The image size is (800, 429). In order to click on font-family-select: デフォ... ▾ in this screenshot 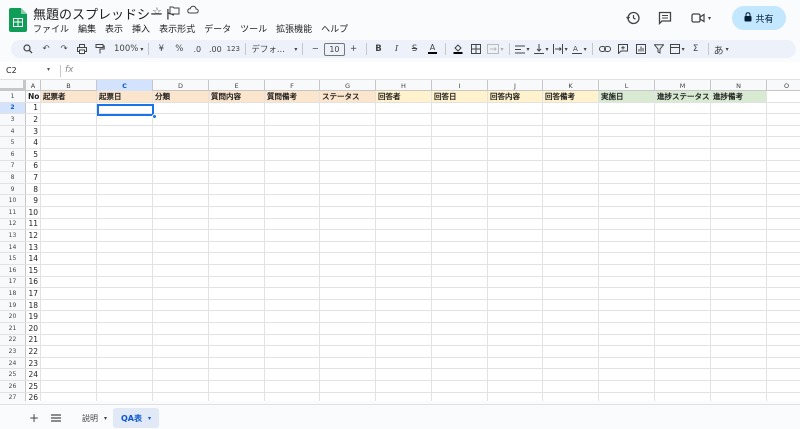, I will do `click(274, 49)`.